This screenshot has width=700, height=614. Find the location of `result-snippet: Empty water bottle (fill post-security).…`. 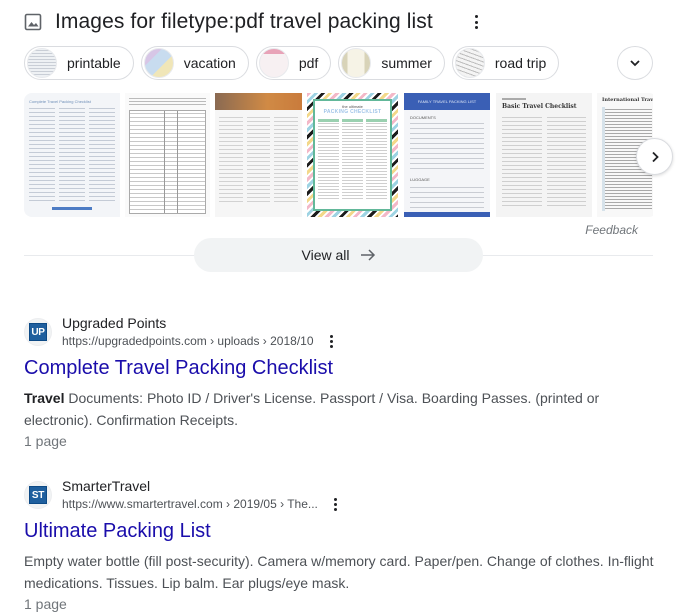

result-snippet: Empty water bottle (fill post-security).… is located at coordinates (344, 572).